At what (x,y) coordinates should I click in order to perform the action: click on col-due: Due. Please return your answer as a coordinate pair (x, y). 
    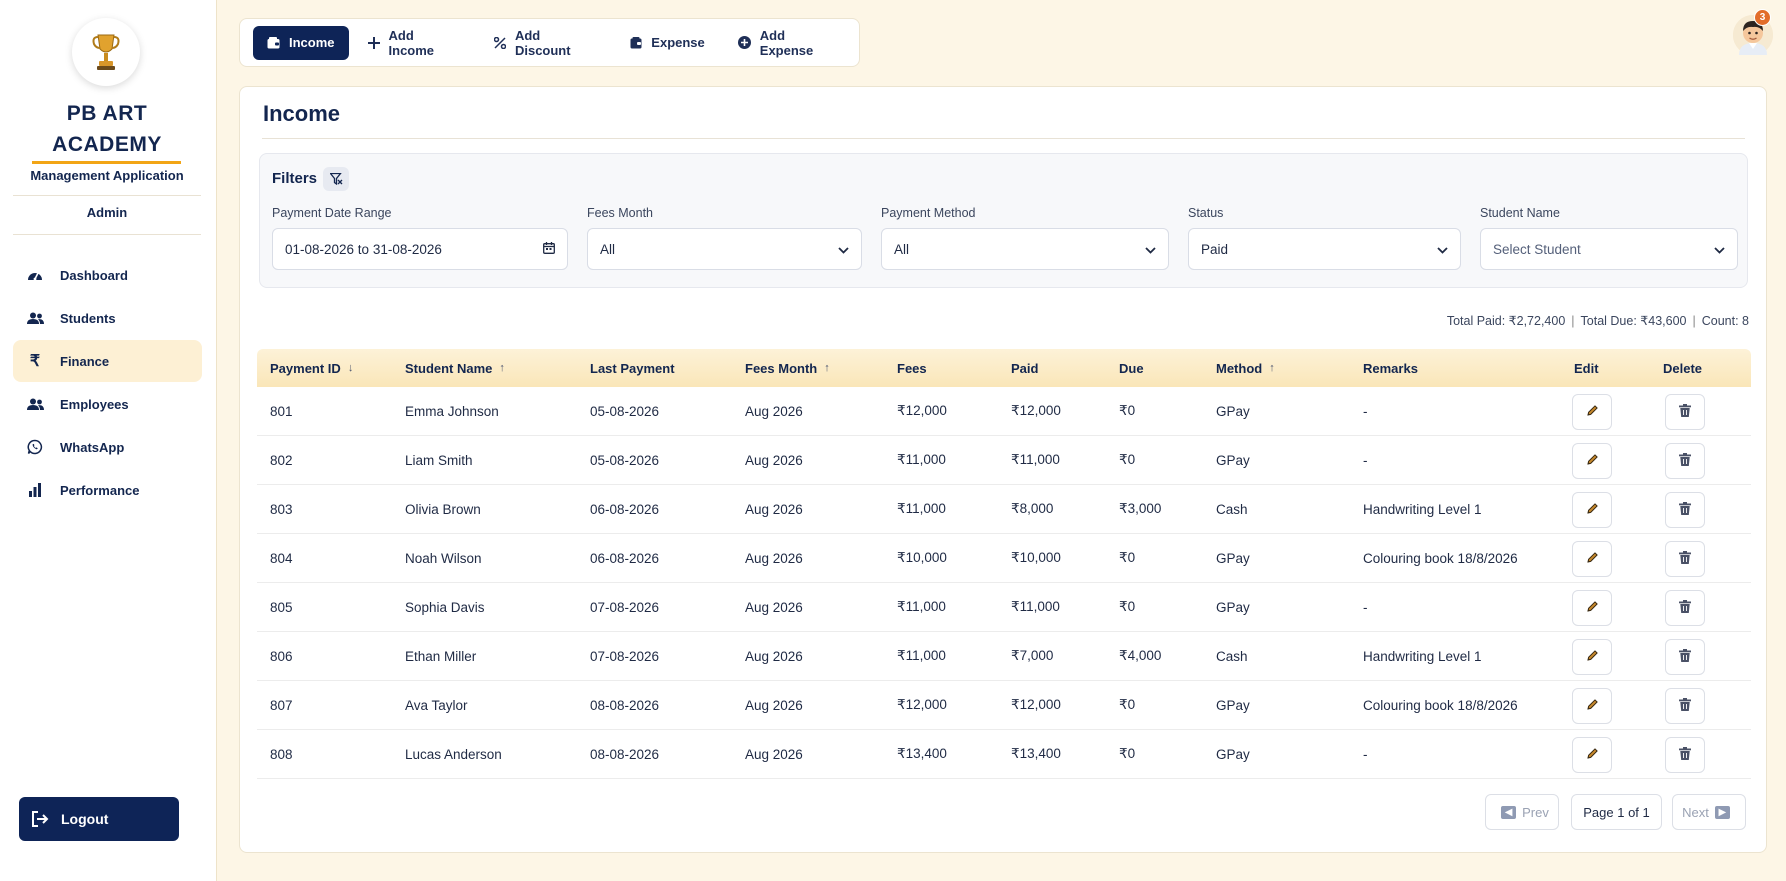
    Looking at the image, I should click on (1131, 368).